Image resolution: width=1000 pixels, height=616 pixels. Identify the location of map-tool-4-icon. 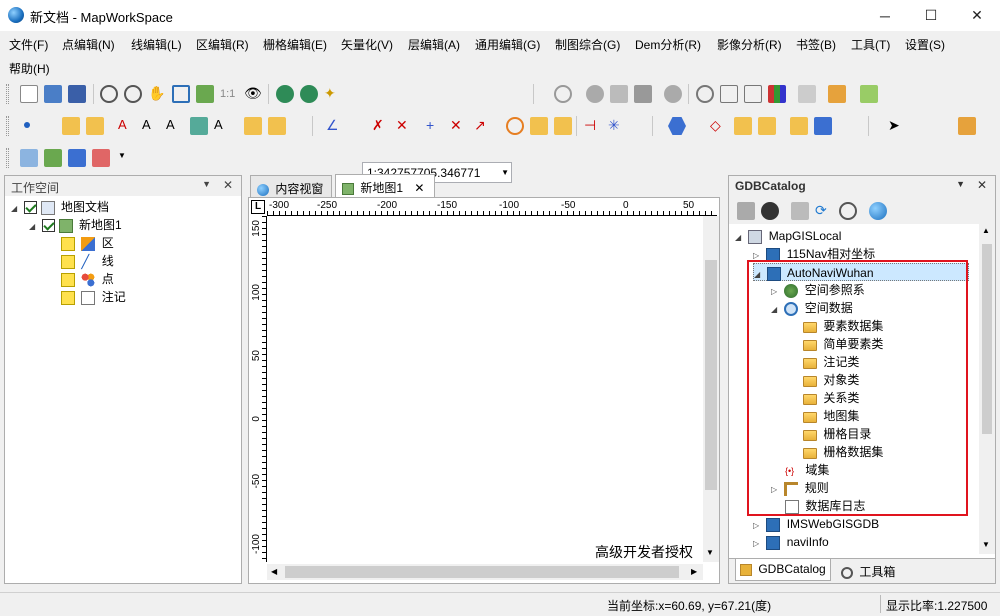
(101, 158).